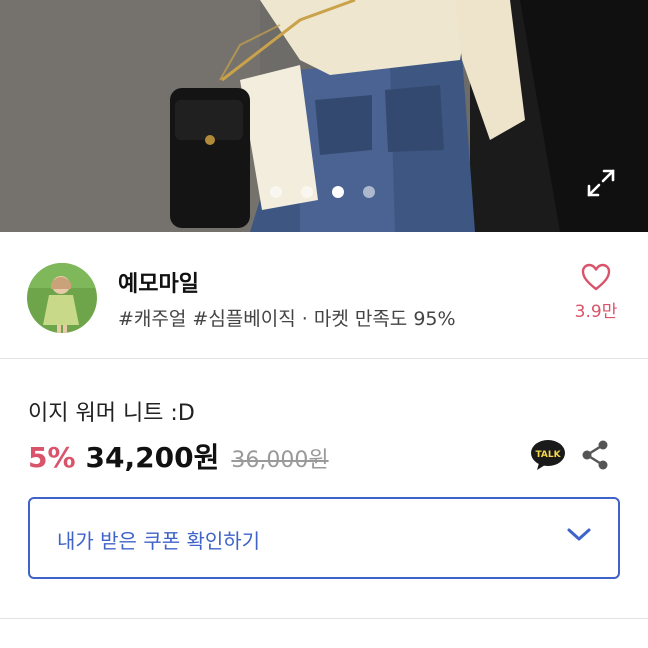 This screenshot has width=648, height=648. I want to click on seller-name: 예모마일, so click(158, 282).